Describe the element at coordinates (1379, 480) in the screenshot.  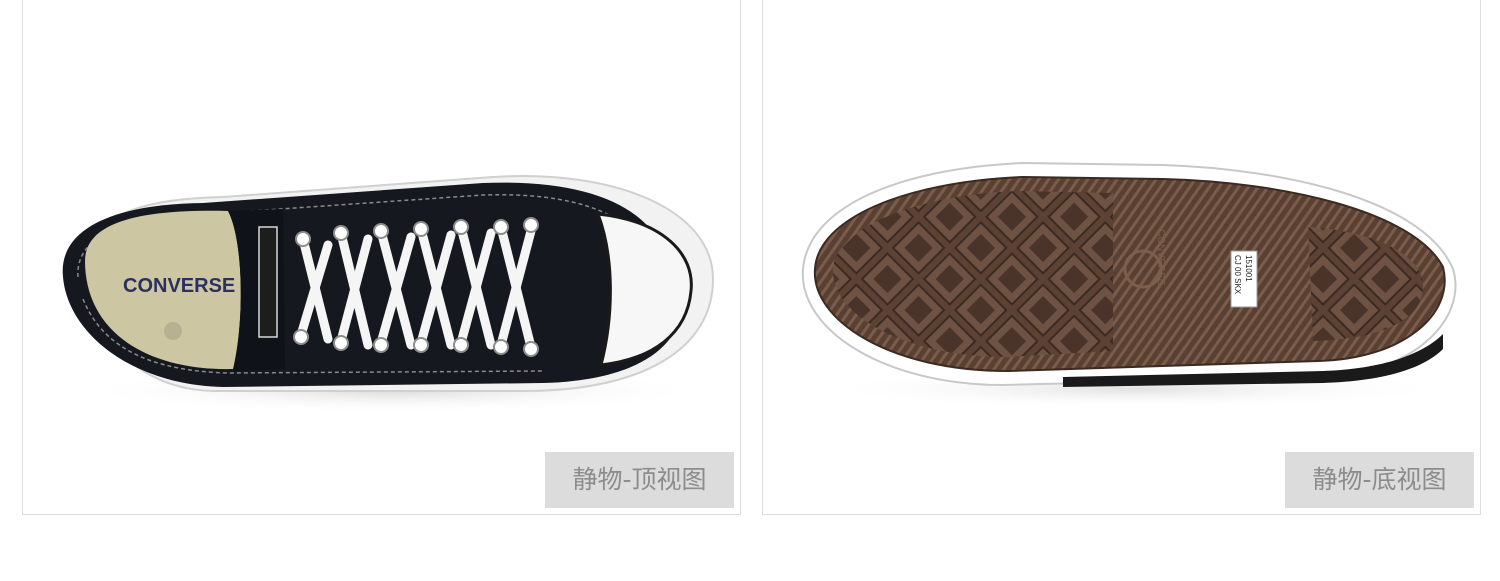
I see `view-caption-bottom: 静物-底视图` at that location.